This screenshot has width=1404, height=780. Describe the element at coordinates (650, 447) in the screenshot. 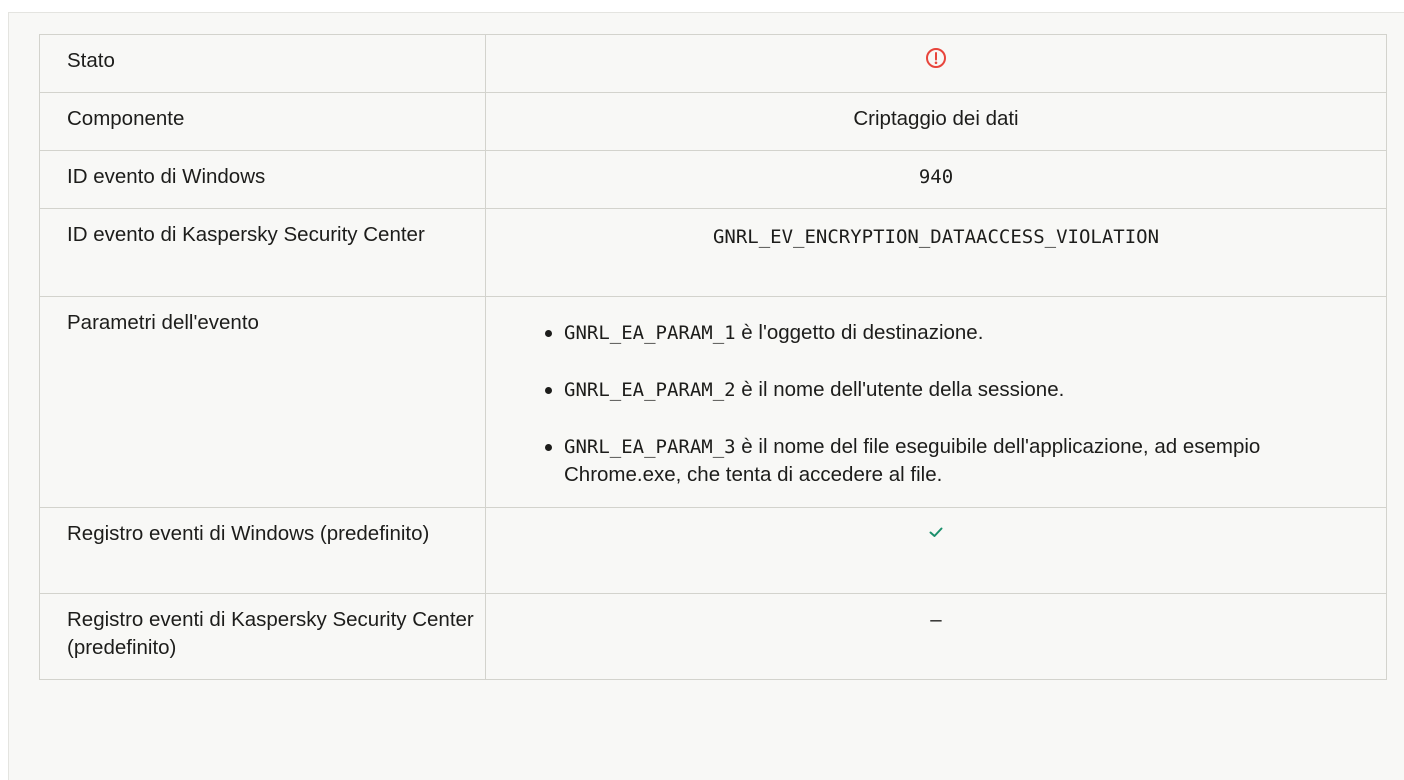

I see `param-code: GNRL_EA_PARAM_3` at that location.